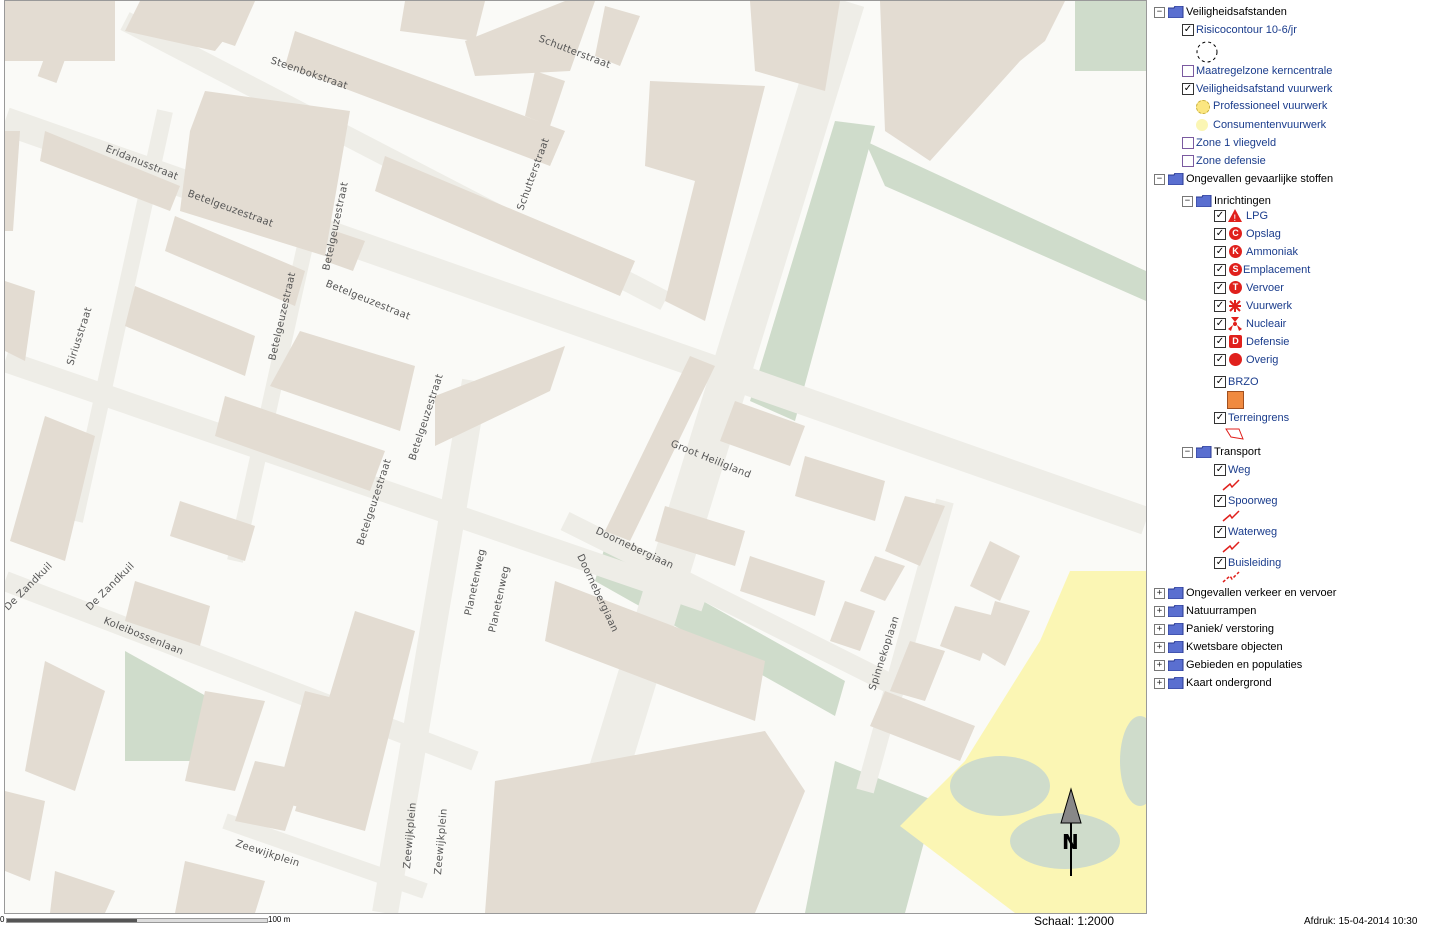 This screenshot has width=1433, height=937. I want to click on legend-label: Veiligheidsafstanden, so click(1236, 12).